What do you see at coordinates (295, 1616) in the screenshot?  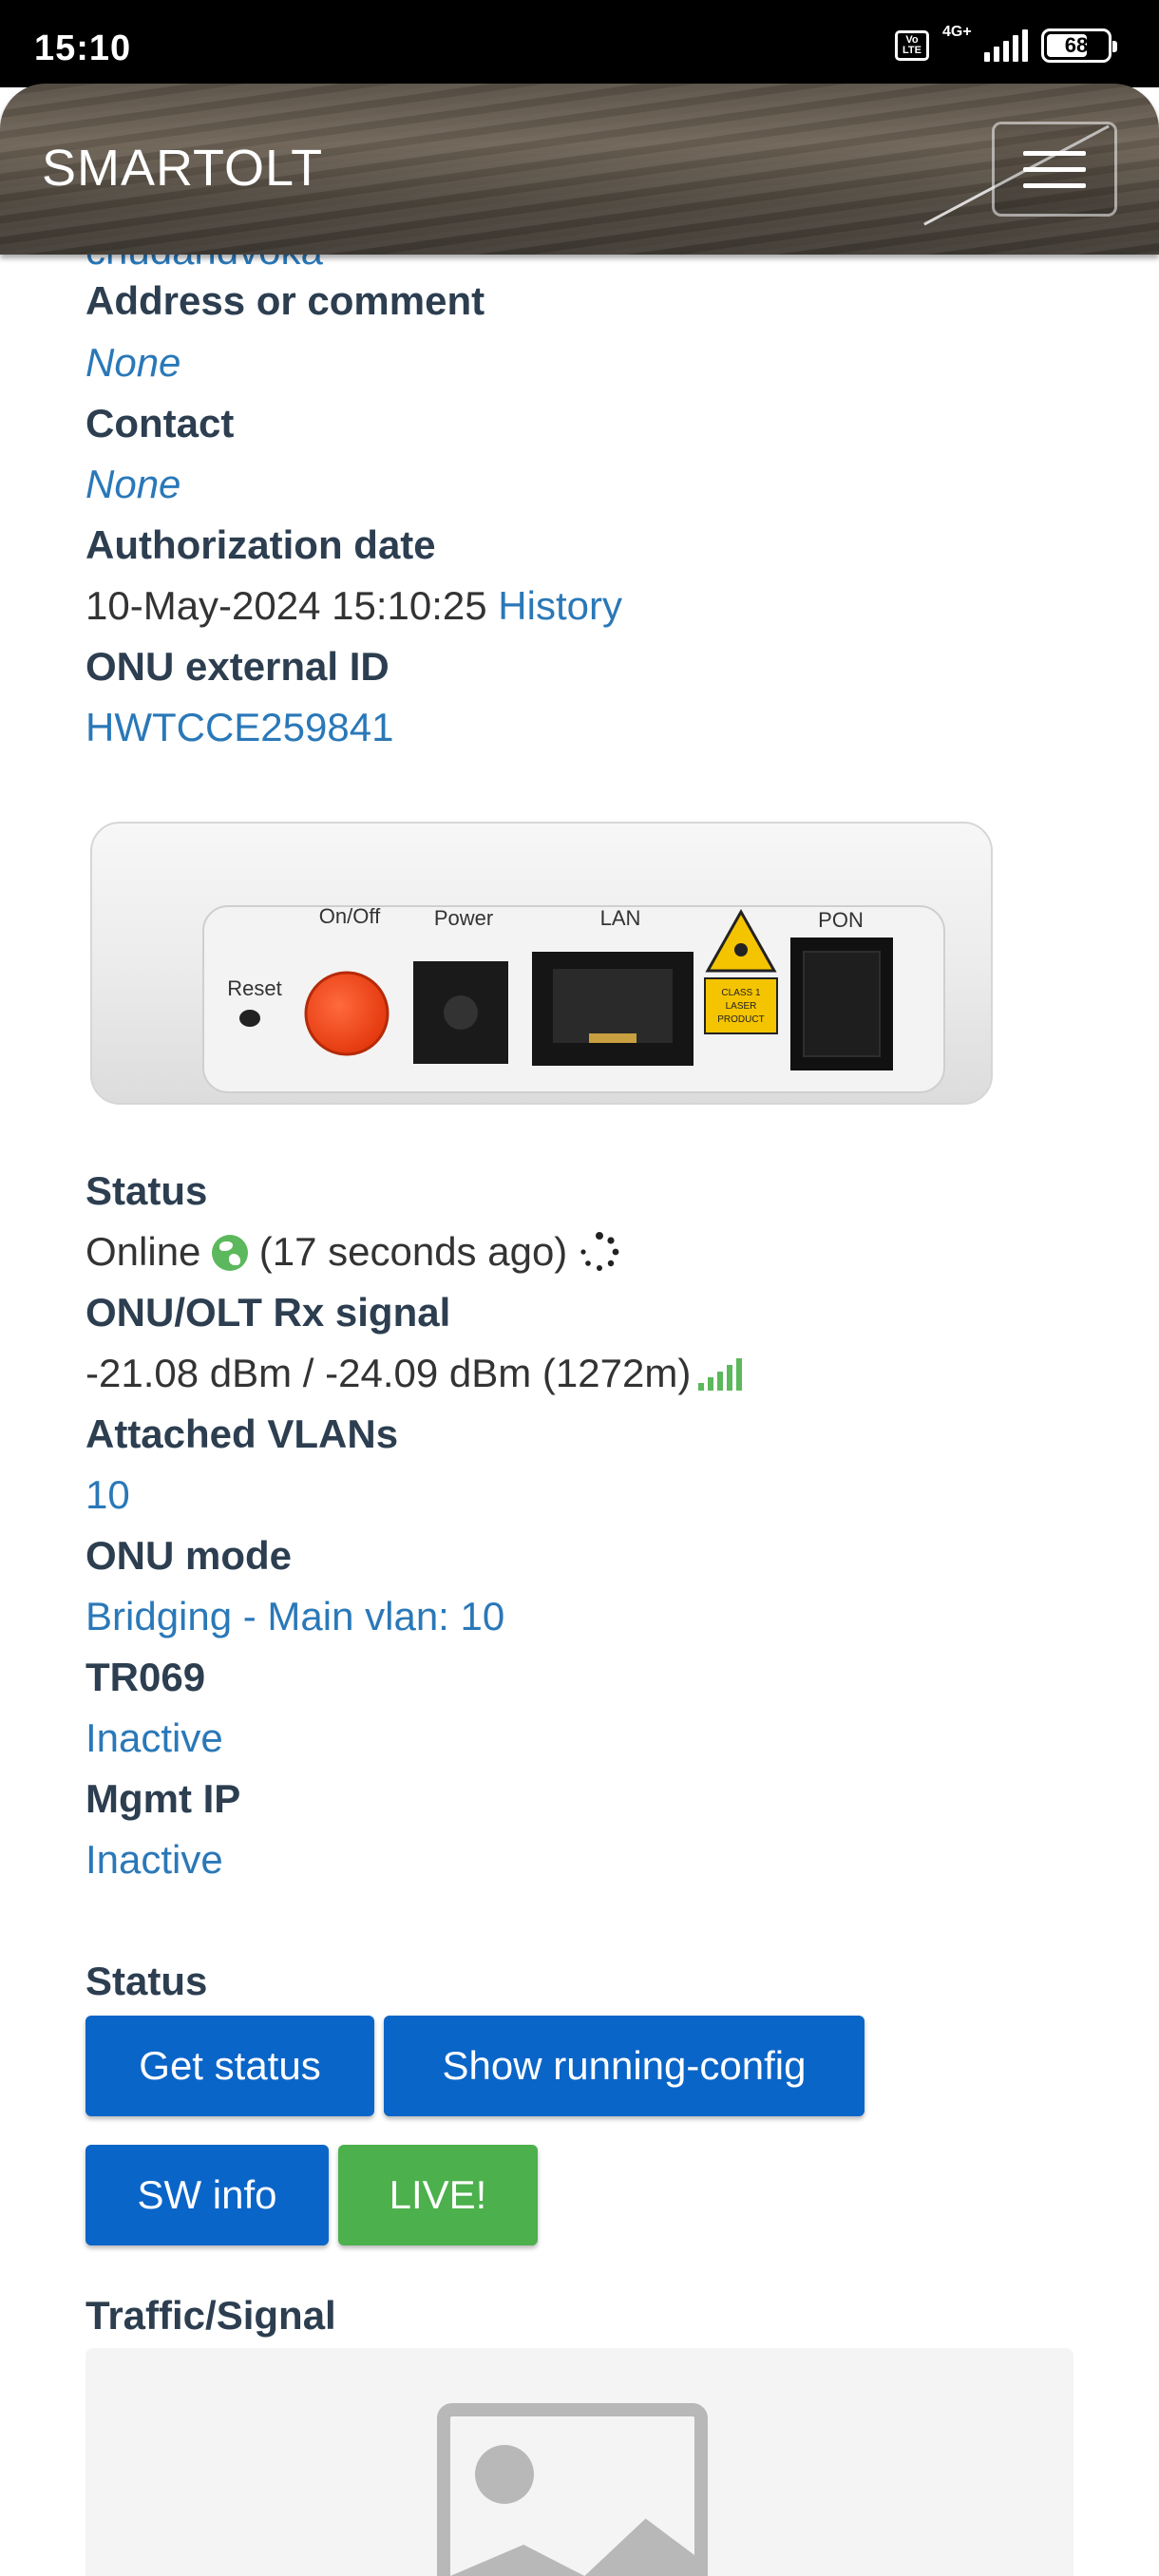 I see `onu-mode-value: Bridging - Main vlan: 10` at bounding box center [295, 1616].